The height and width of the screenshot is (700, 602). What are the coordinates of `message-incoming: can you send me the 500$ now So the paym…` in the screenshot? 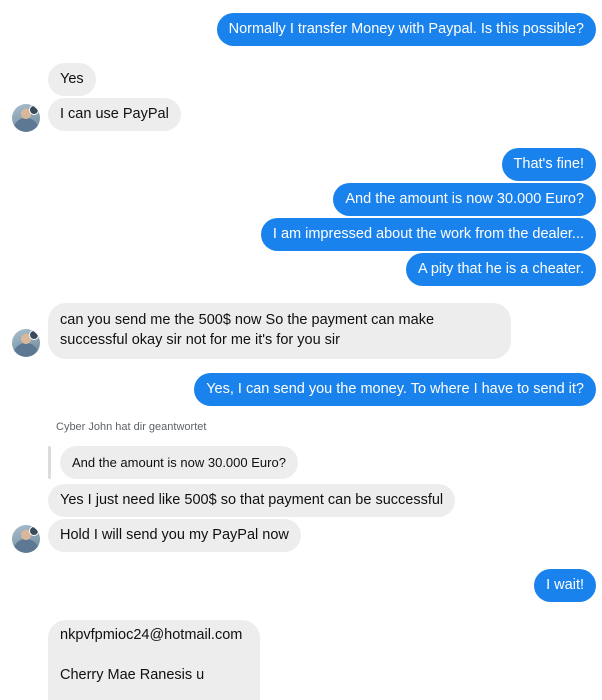 It's located at (279, 331).